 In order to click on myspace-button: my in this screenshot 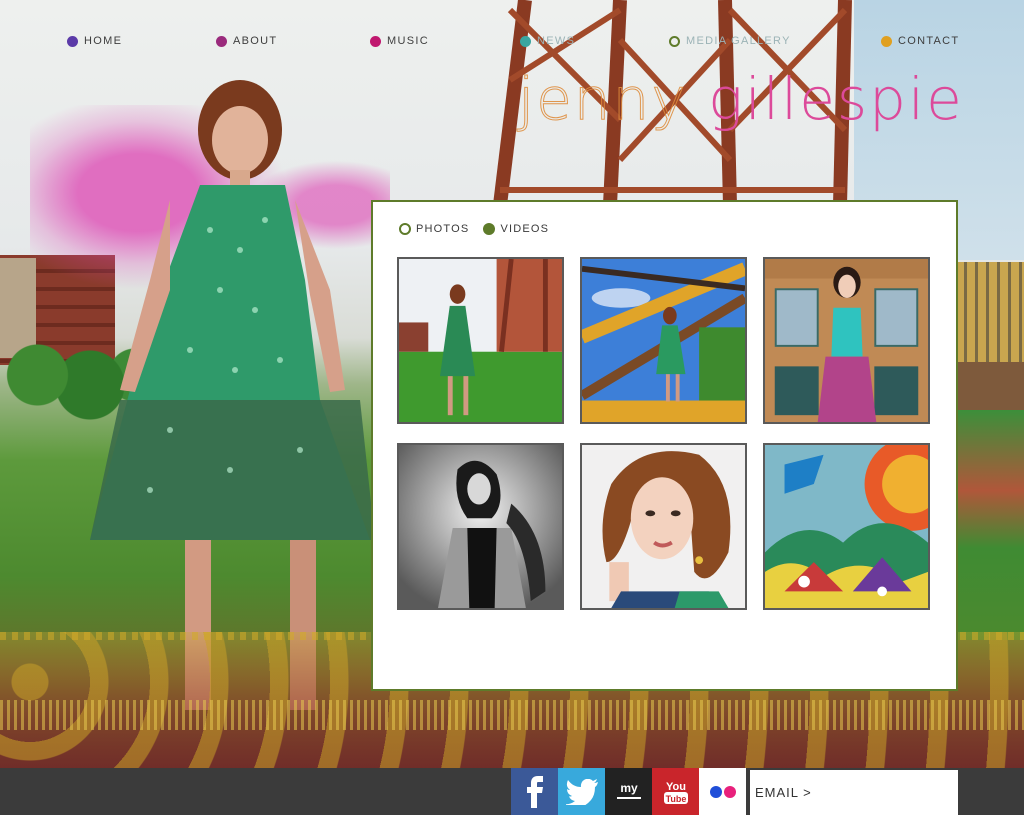, I will do `click(628, 791)`.